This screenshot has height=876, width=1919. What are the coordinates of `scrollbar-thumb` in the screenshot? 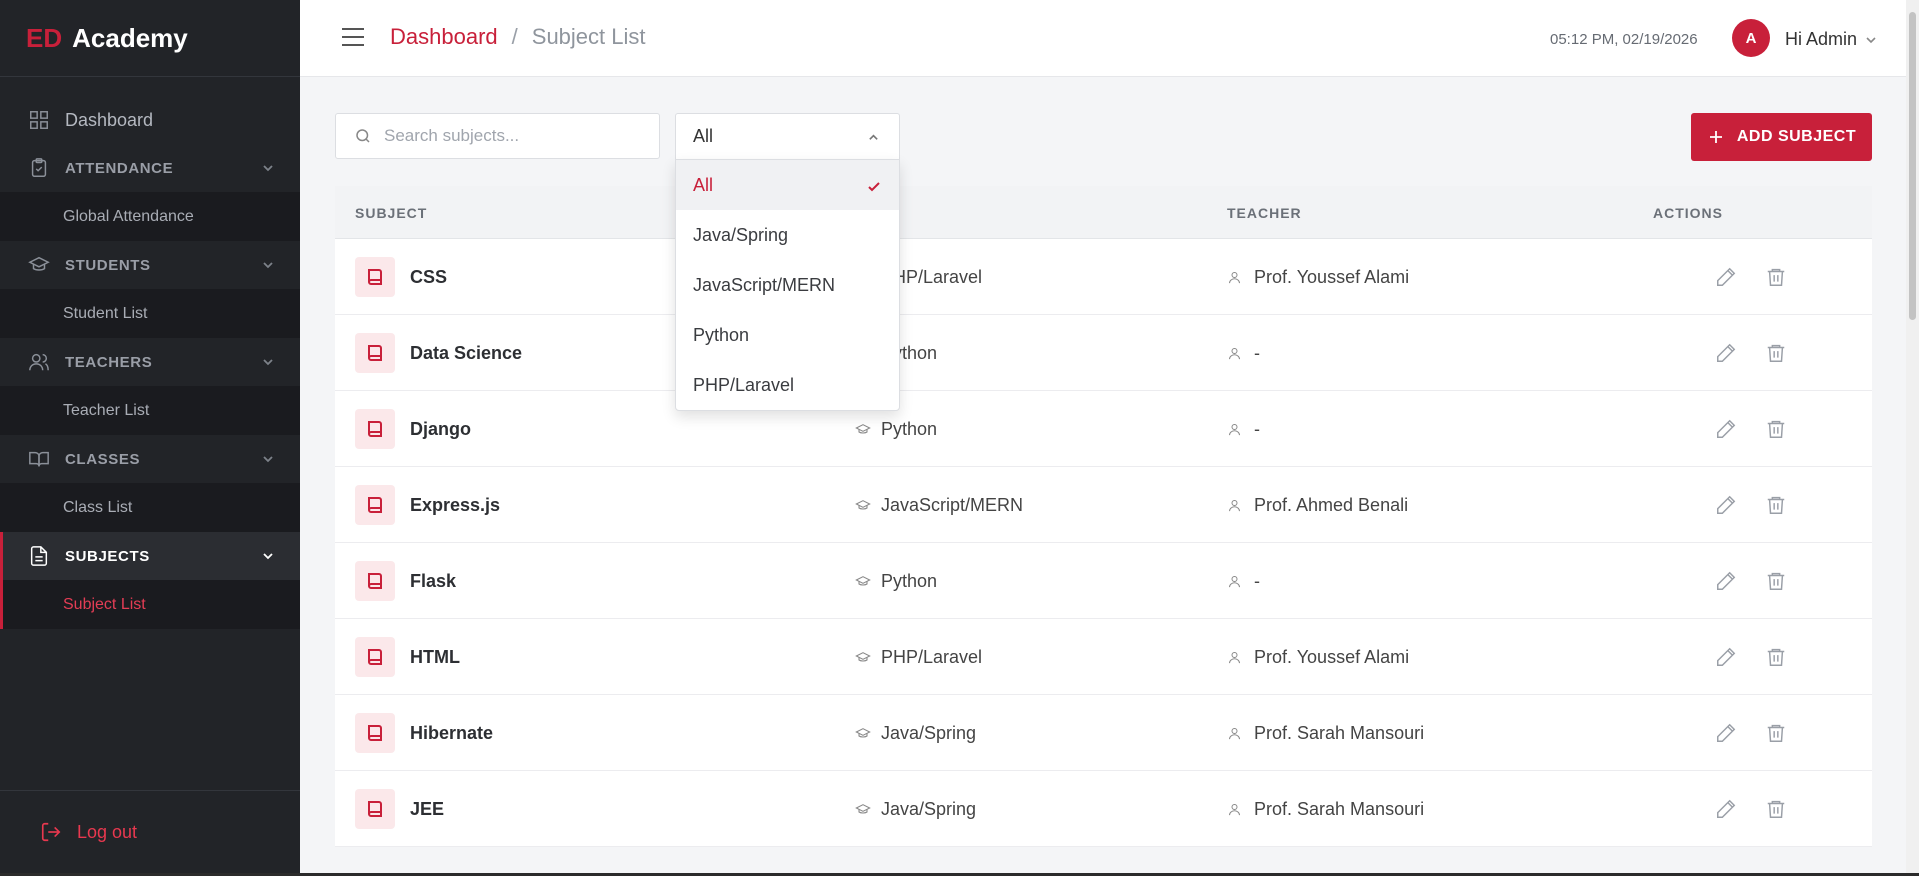 It's located at (1912, 166).